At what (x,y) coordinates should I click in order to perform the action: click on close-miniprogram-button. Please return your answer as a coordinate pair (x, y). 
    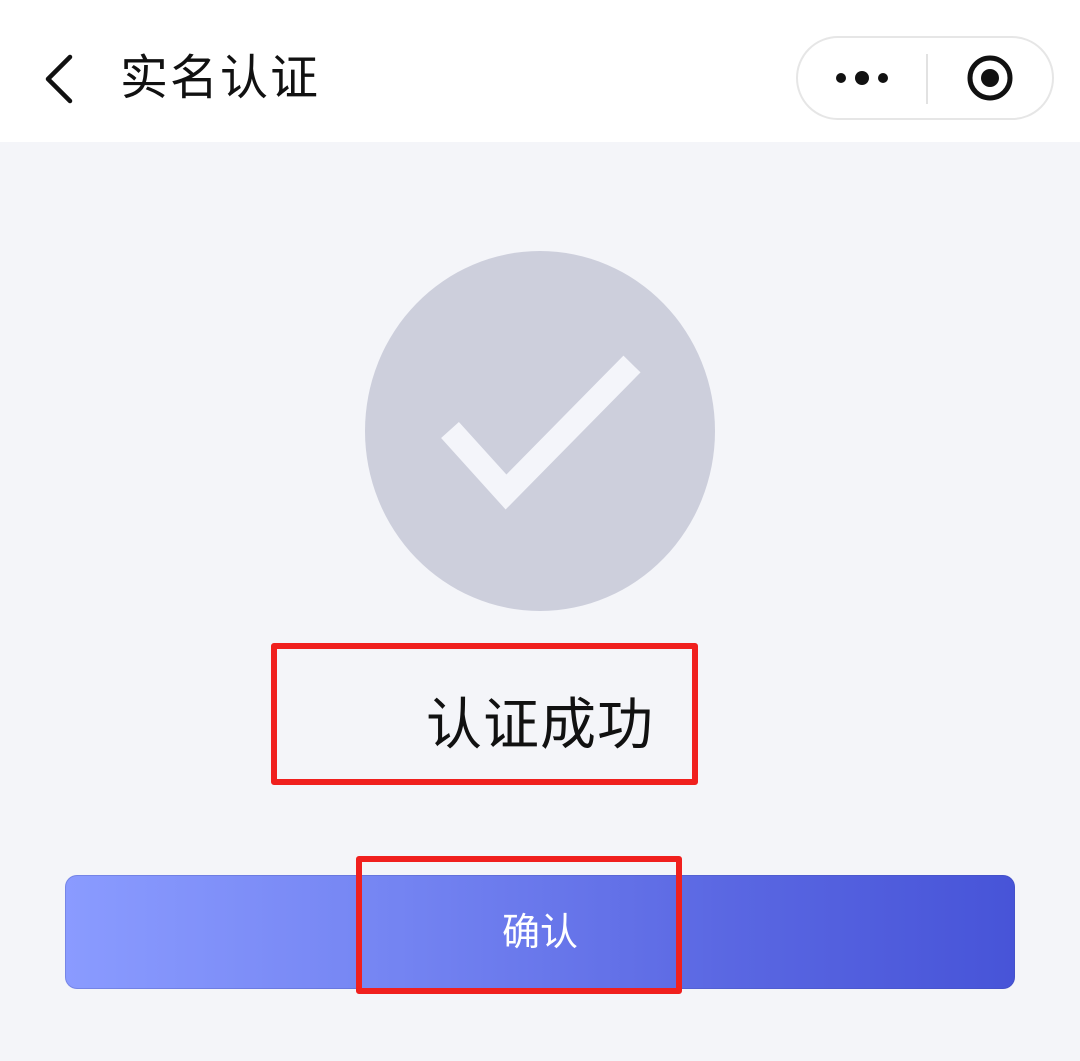
    Looking at the image, I should click on (990, 78).